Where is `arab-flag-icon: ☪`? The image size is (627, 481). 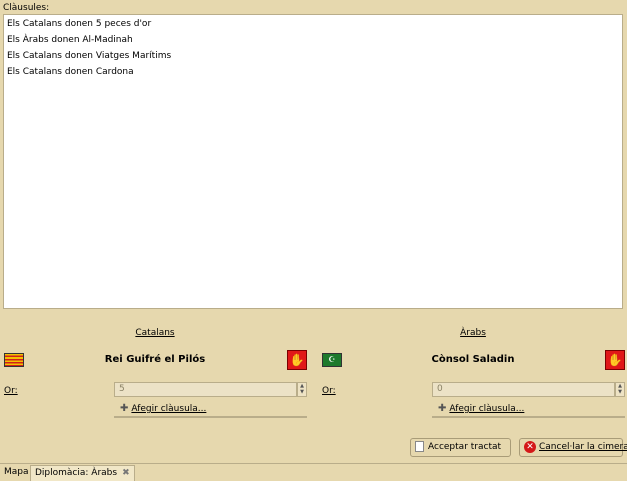 arab-flag-icon: ☪ is located at coordinates (332, 360).